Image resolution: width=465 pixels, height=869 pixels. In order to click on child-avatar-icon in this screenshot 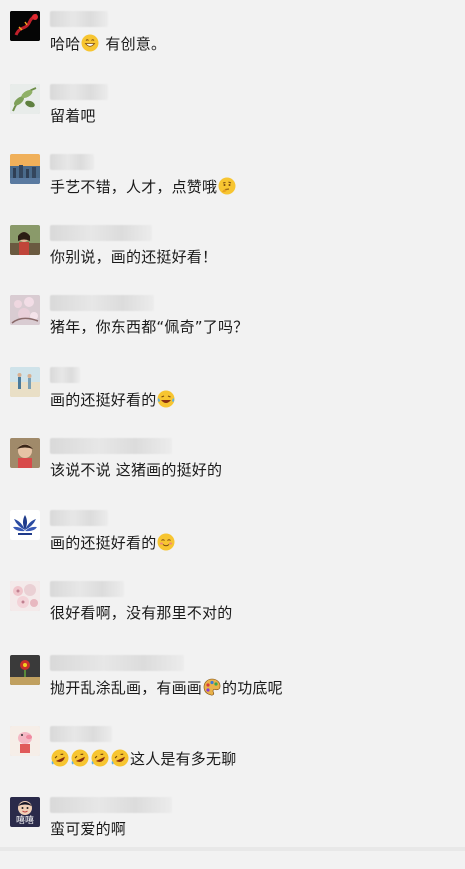, I will do `click(25, 453)`.